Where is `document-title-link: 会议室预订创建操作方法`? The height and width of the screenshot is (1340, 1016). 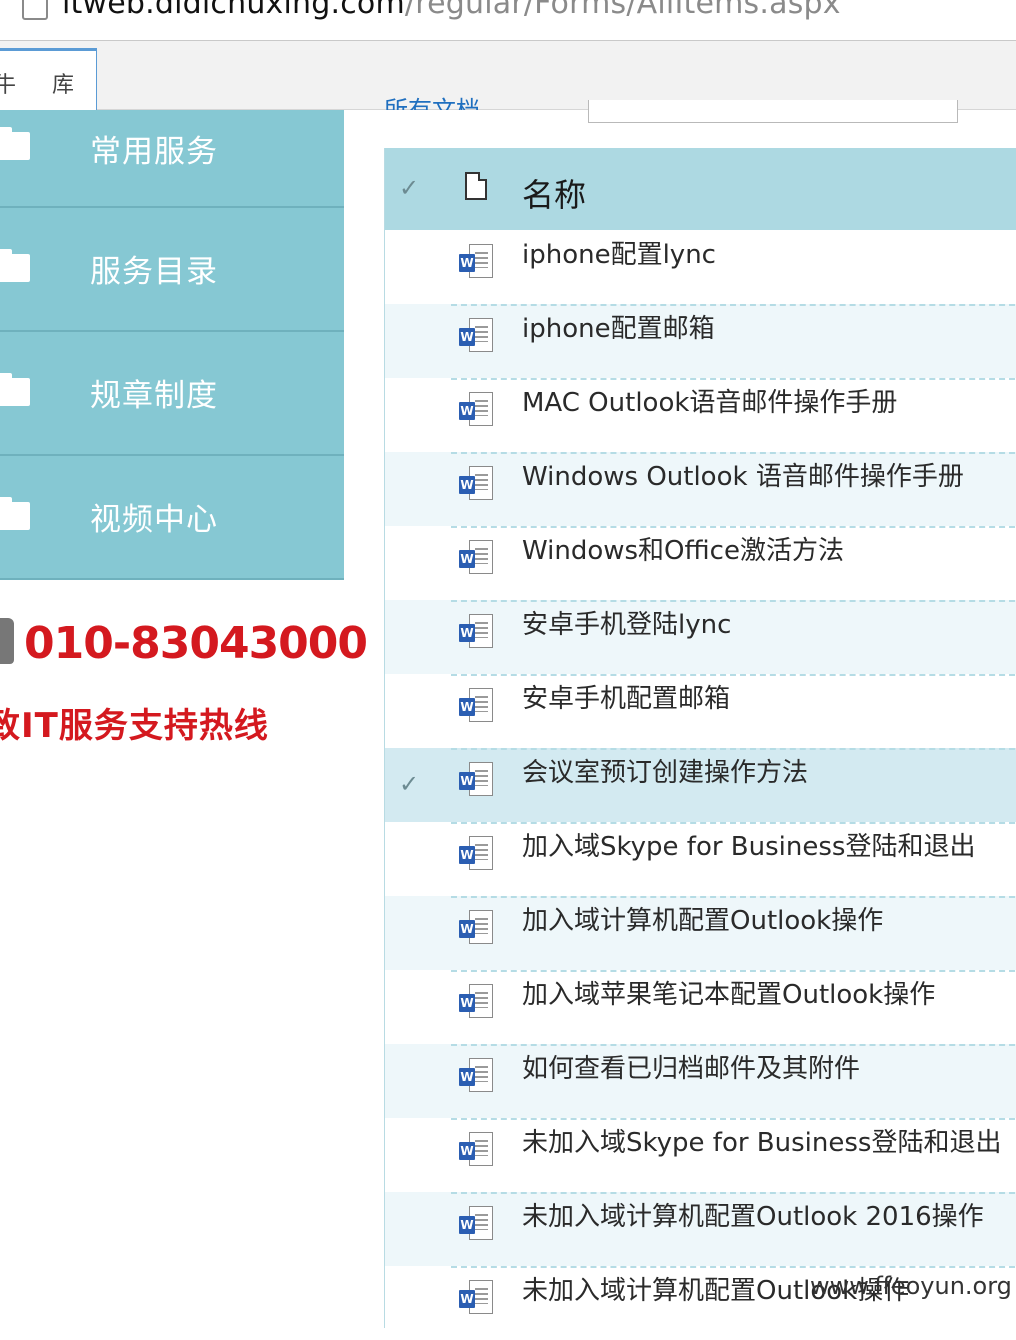 document-title-link: 会议室预订创建操作方法 is located at coordinates (665, 770).